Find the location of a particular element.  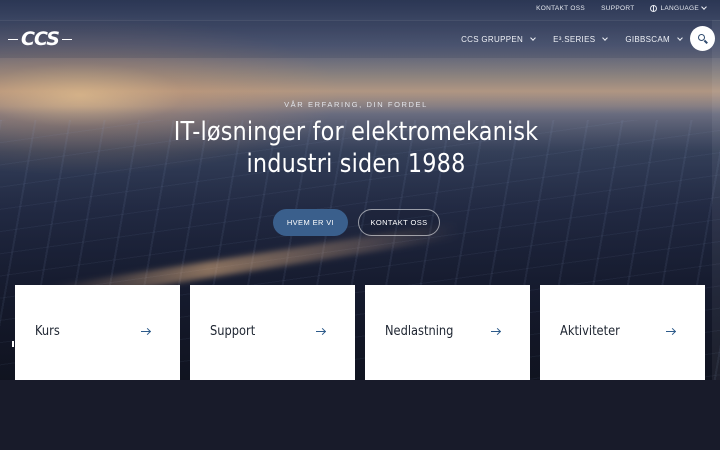

card-support: Support is located at coordinates (272, 332).